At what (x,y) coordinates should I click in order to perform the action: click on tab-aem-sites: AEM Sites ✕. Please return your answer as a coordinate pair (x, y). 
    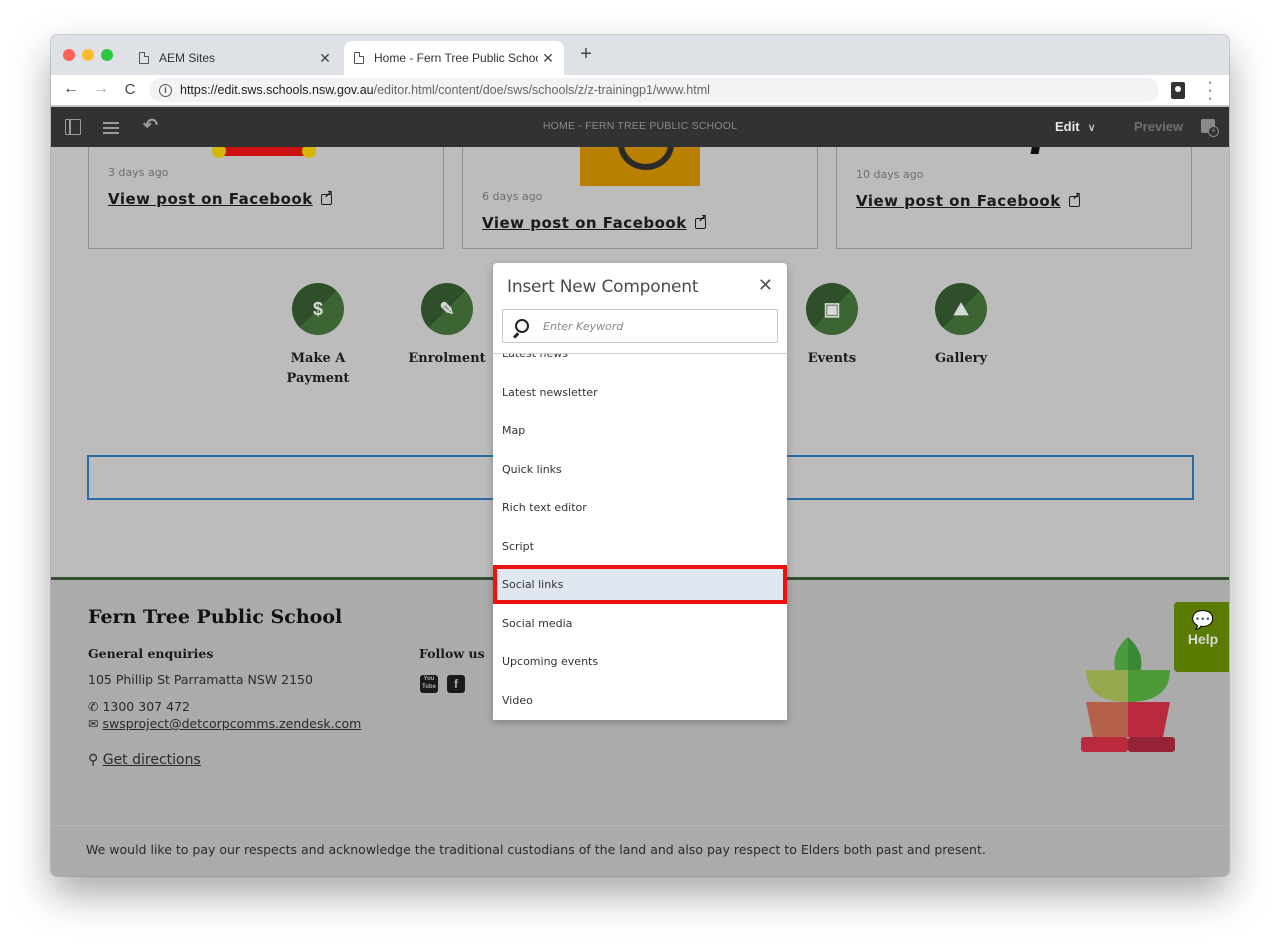
    Looking at the image, I should click on (235, 58).